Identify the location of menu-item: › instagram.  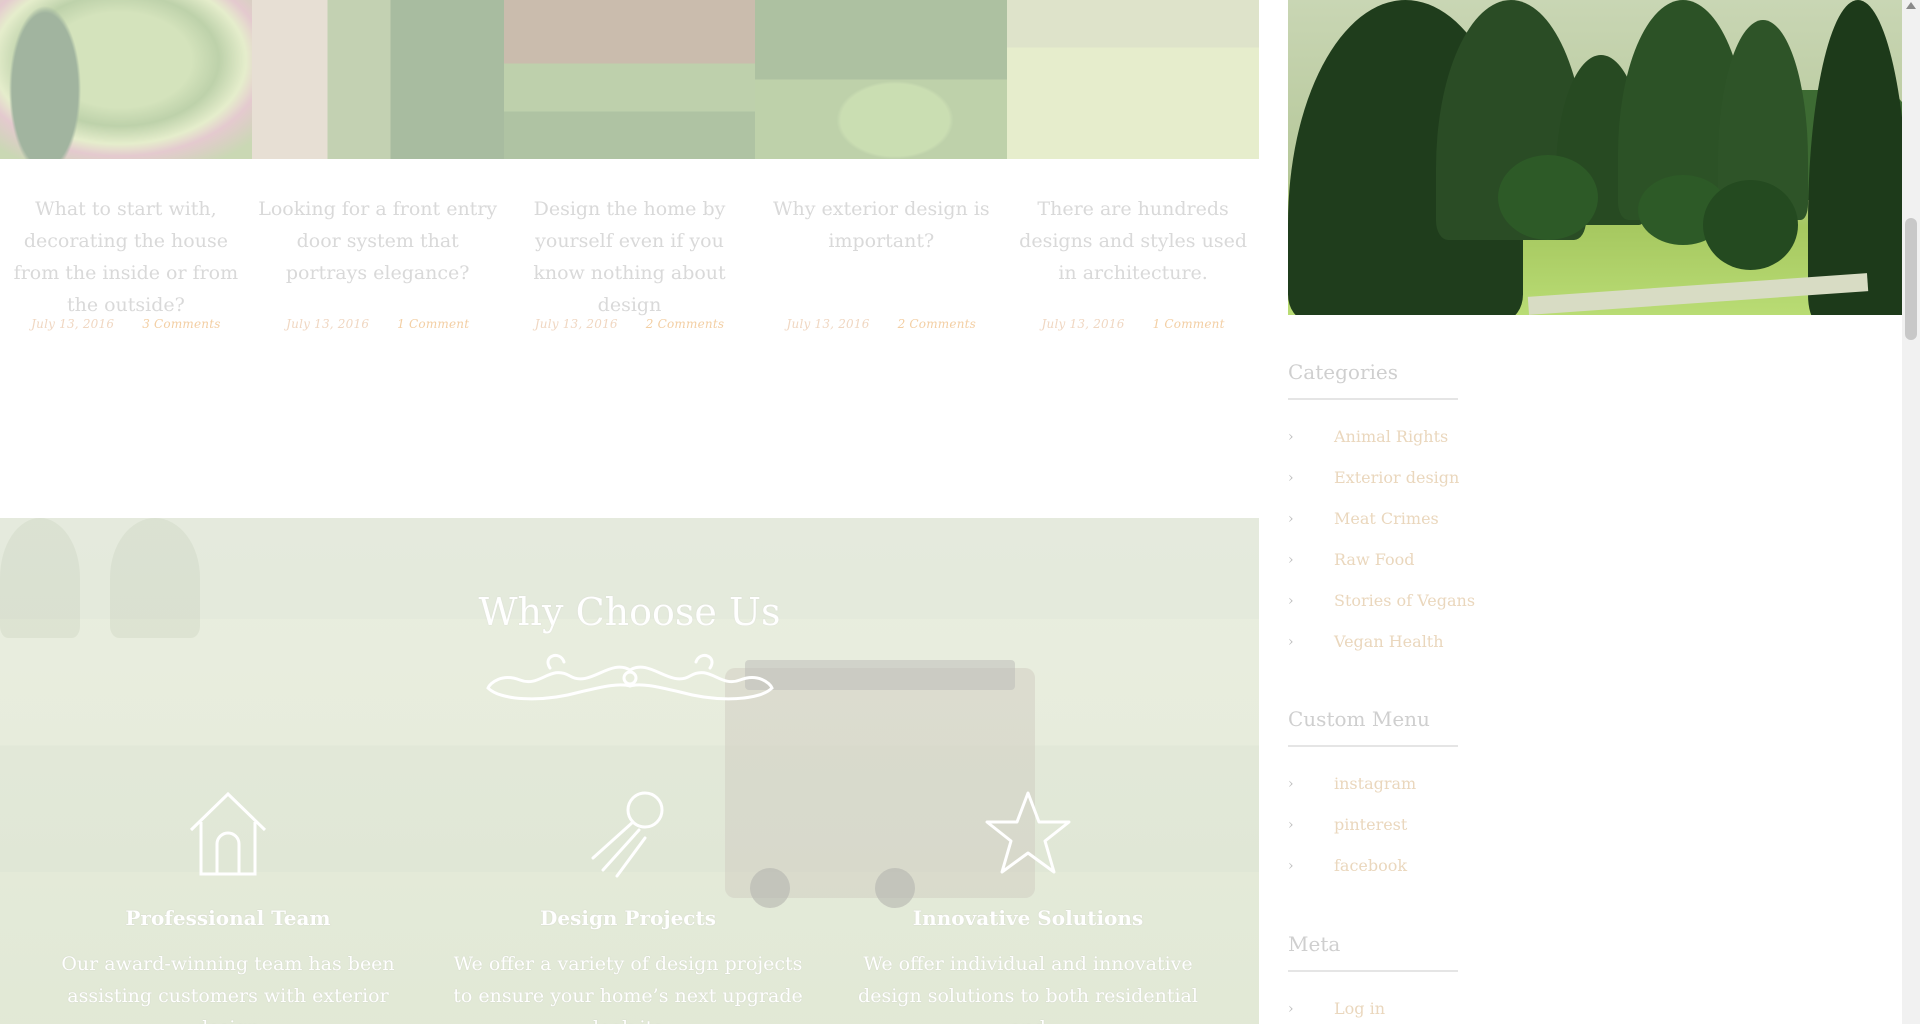
(1373, 783).